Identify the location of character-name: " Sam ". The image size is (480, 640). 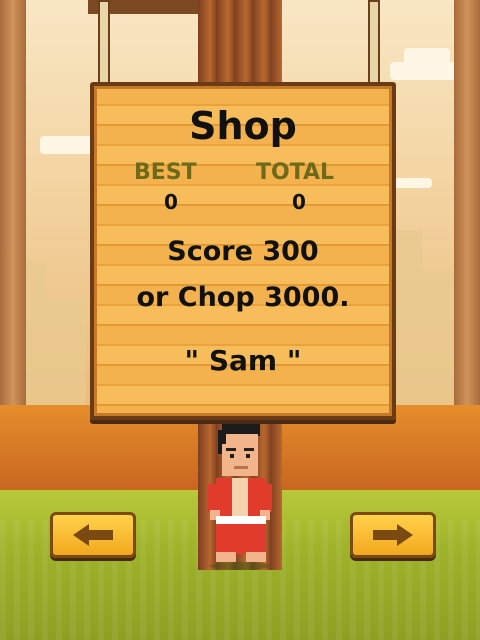
(243, 360).